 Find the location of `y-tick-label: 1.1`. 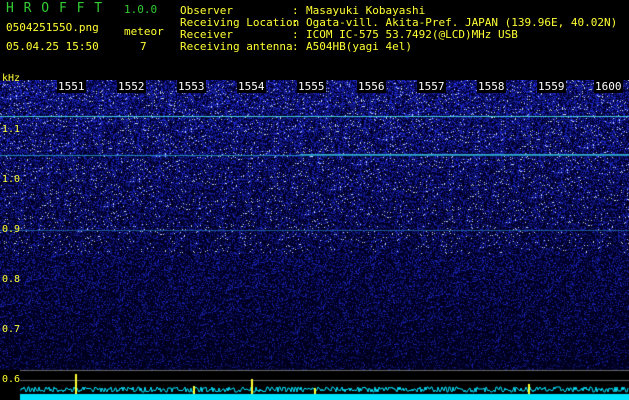

y-tick-label: 1.1 is located at coordinates (11, 129).